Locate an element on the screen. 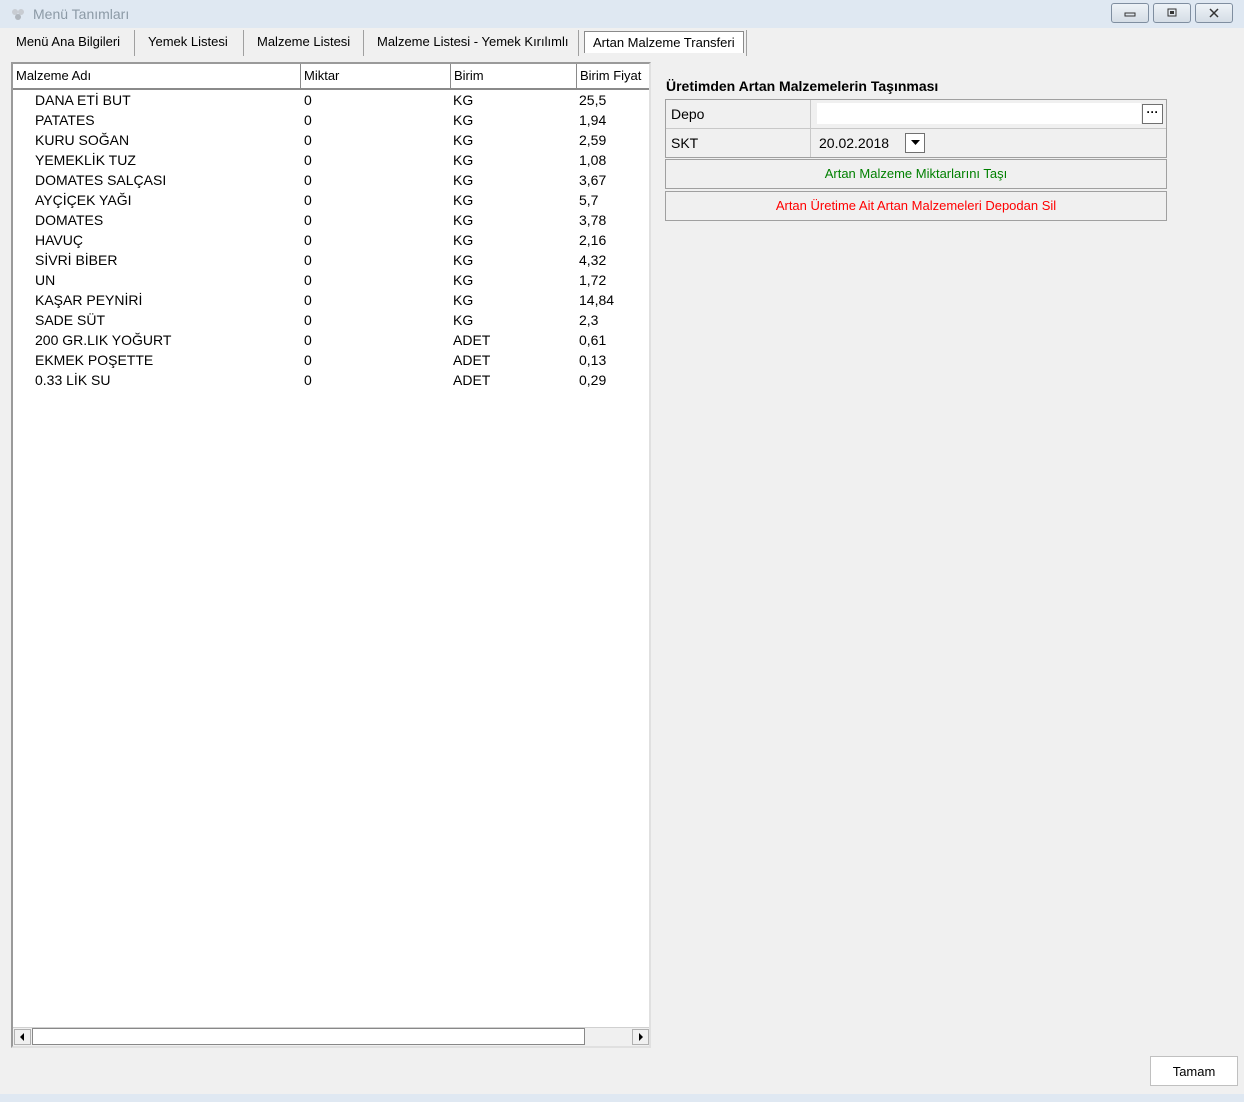 The width and height of the screenshot is (1244, 1102). cell-birim-fiyat: 3,67 is located at coordinates (593, 180).